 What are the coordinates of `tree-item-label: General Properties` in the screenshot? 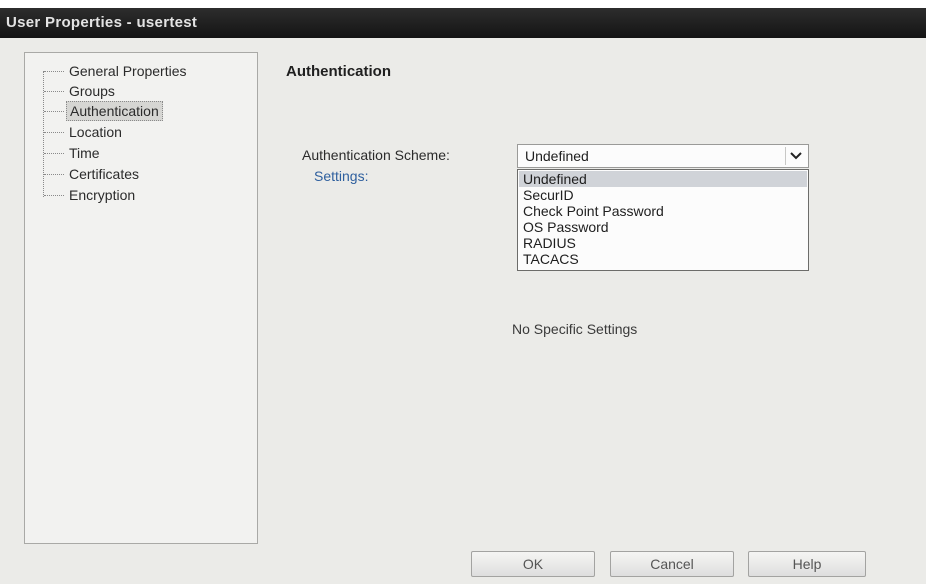 It's located at (128, 71).